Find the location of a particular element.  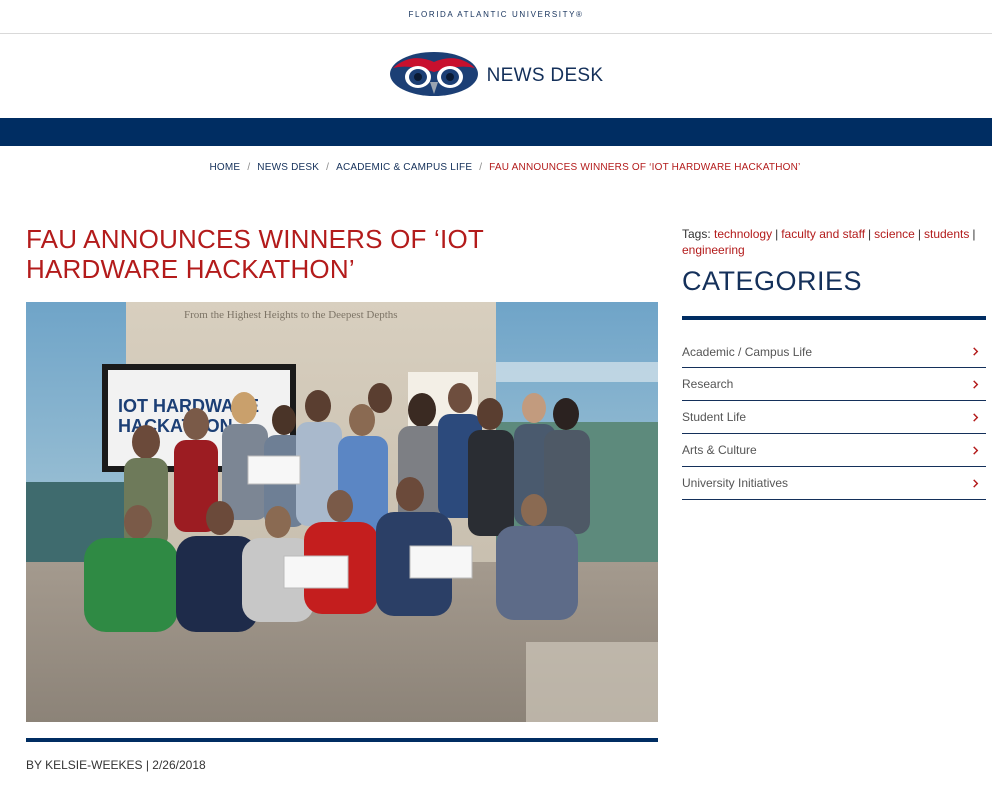

breadcrumb-academic-campus-life: ACADEMIC & CAMPUS LIFE is located at coordinates (404, 167).